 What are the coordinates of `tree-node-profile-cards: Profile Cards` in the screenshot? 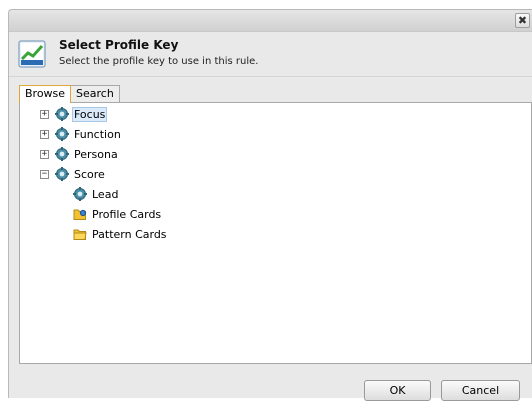 It's located at (118, 214).